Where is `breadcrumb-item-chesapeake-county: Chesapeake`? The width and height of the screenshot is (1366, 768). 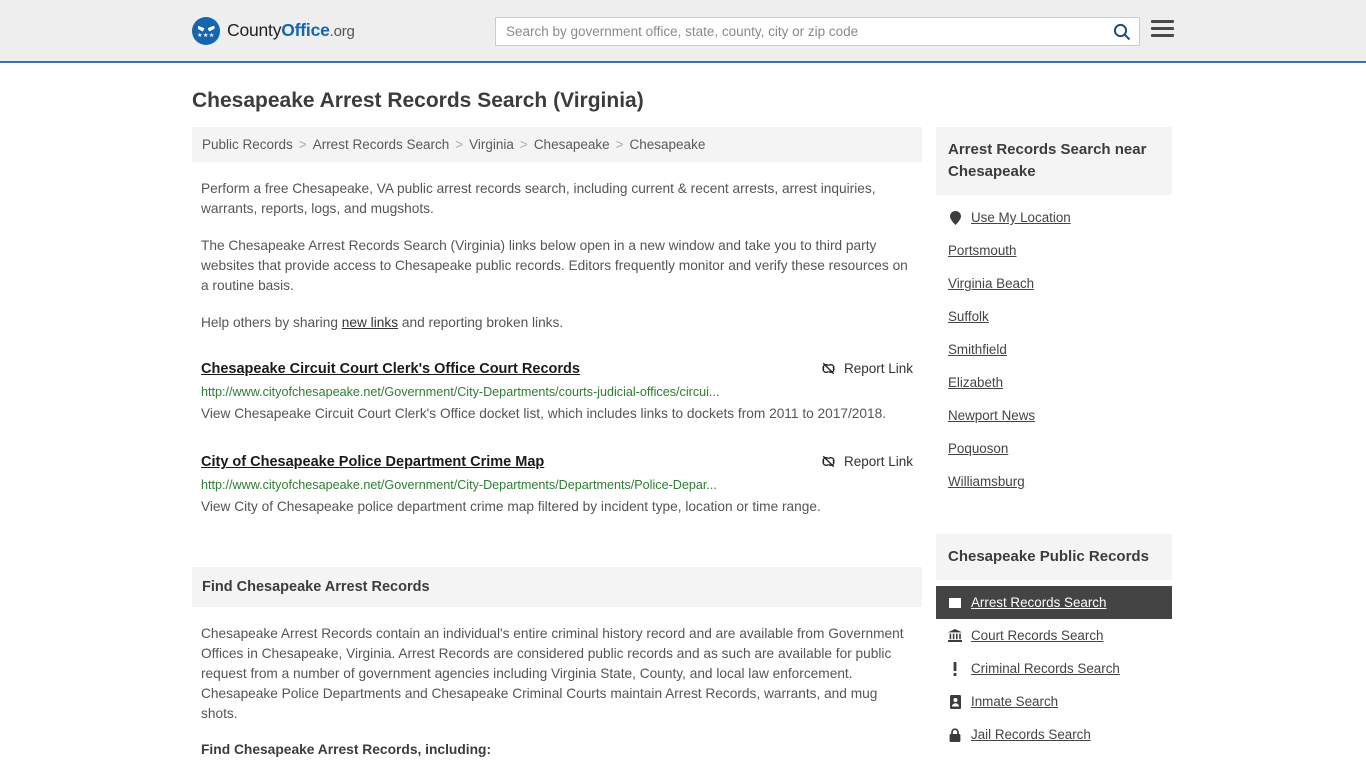
breadcrumb-item-chesapeake-county: Chesapeake is located at coordinates (572, 144).